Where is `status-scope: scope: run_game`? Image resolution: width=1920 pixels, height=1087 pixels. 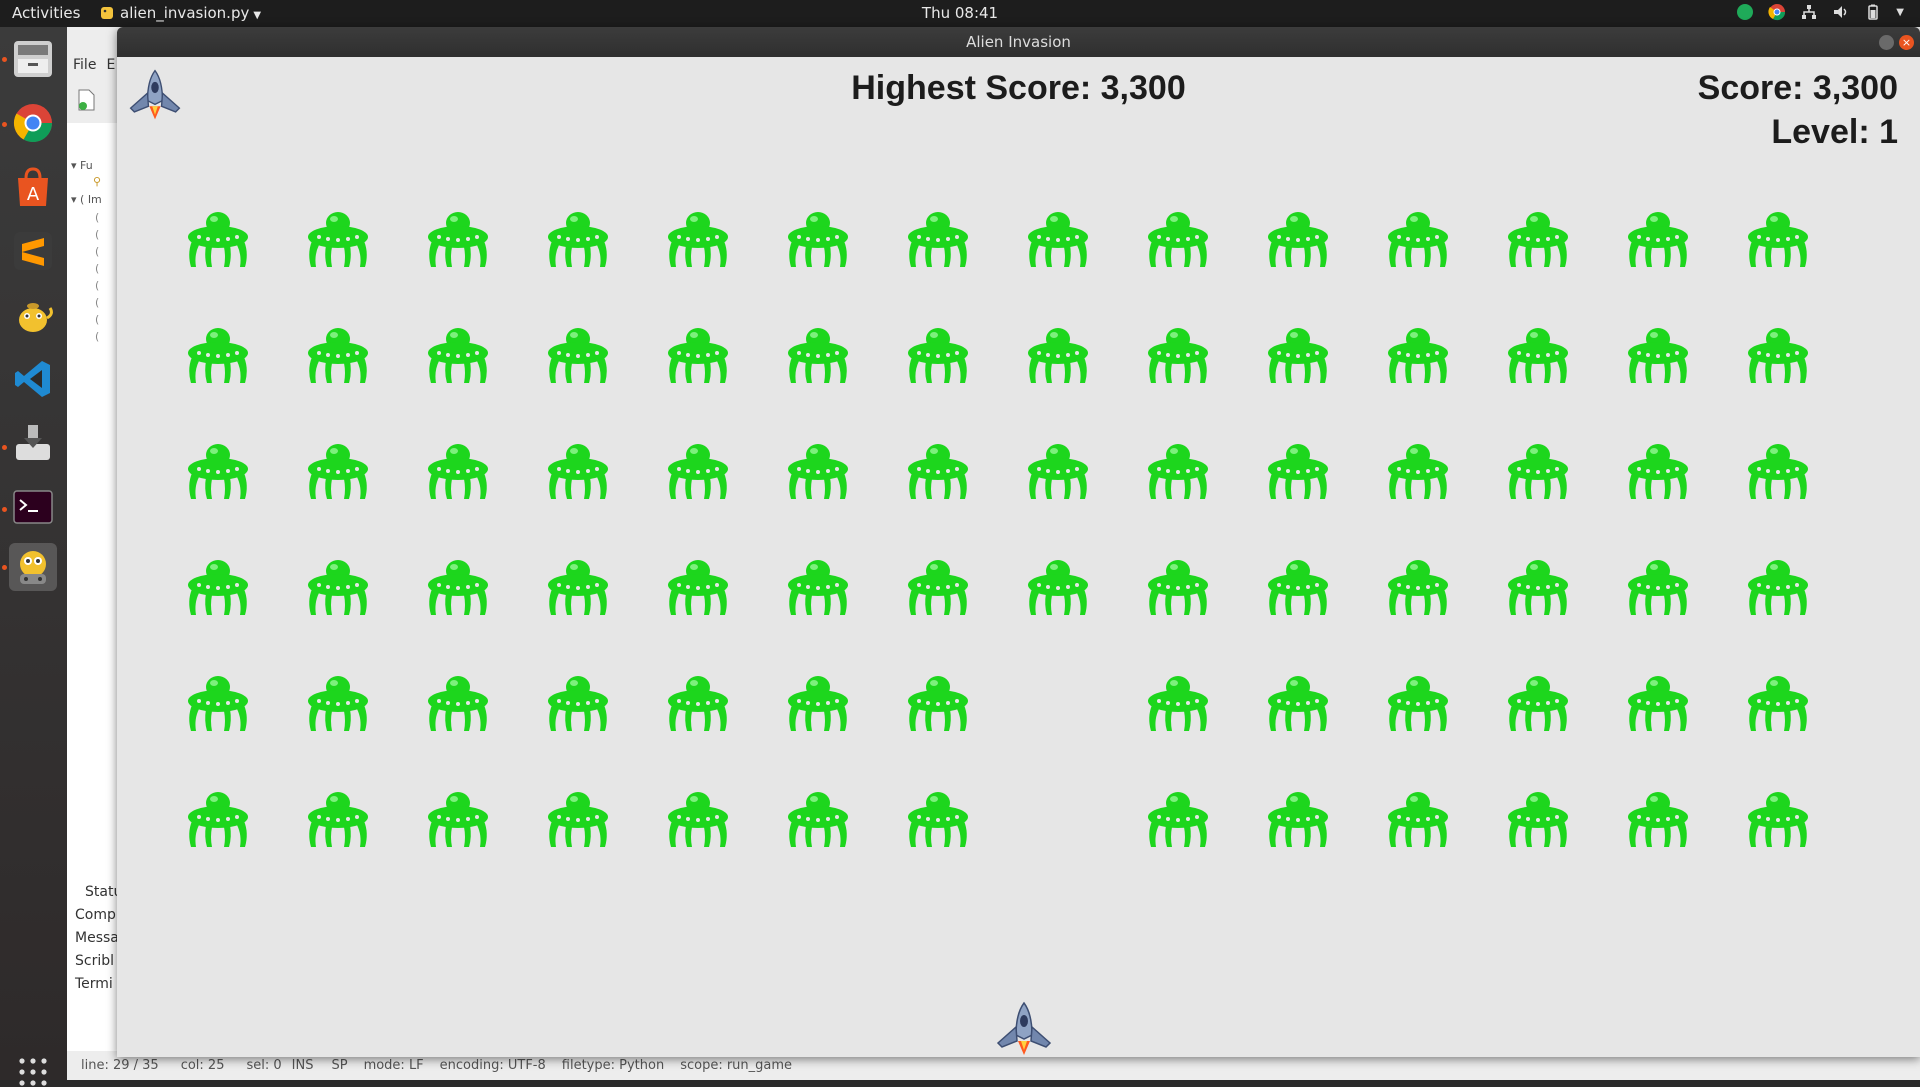 status-scope: scope: run_game is located at coordinates (736, 1065).